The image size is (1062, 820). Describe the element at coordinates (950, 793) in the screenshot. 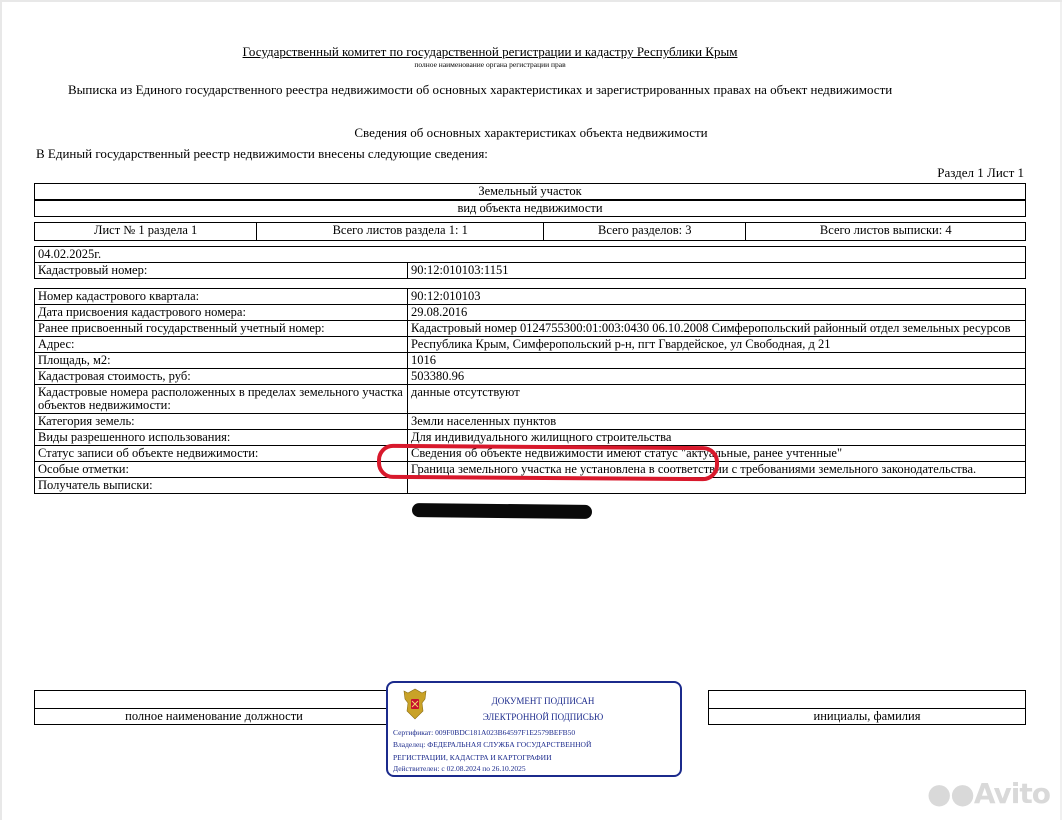

I see `watermark-dots-icon: ●●` at that location.